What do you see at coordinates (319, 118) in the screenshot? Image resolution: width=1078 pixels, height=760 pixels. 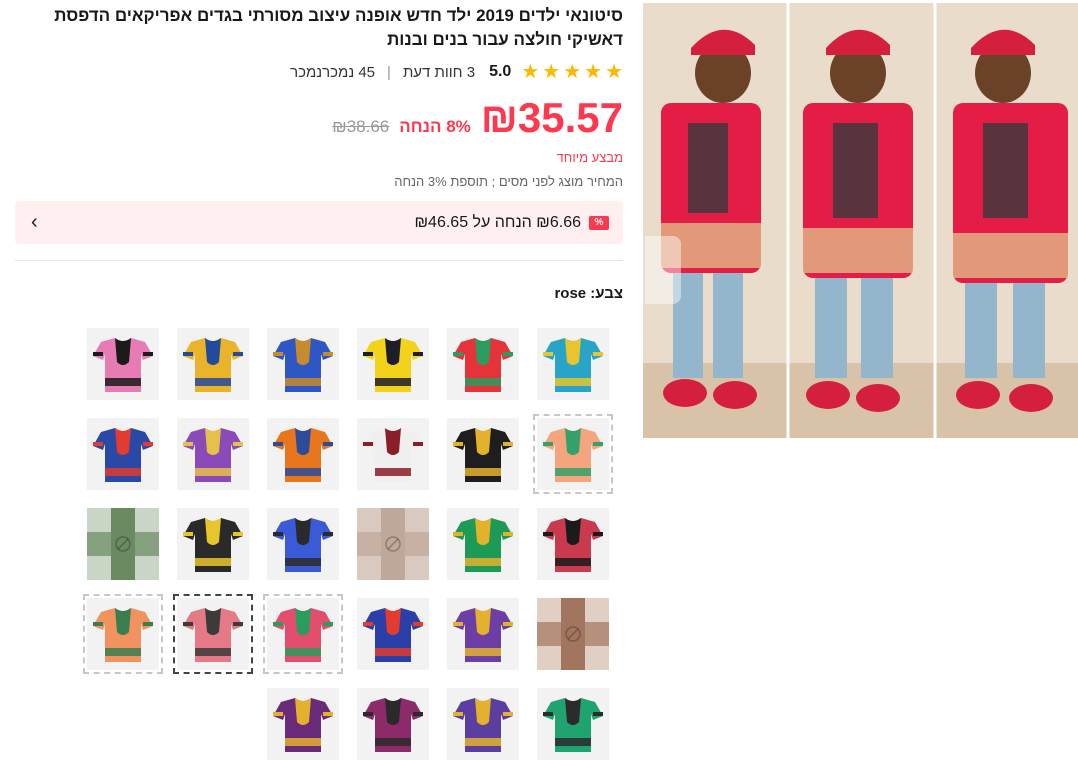 I see `price-row: ₪35.57 8% הנחה ₪38.66` at bounding box center [319, 118].